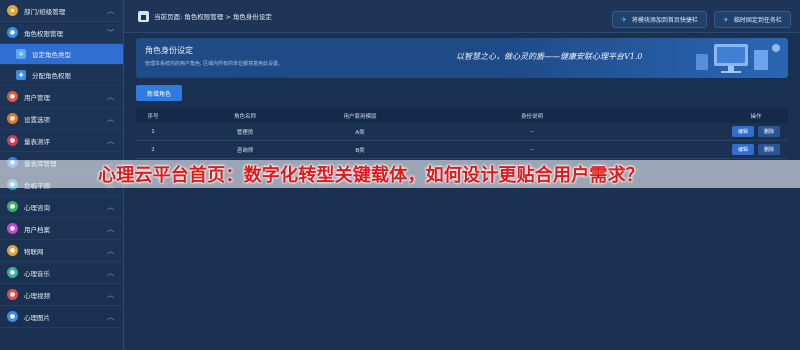  I want to click on gear-icon: ✲, so click(21, 54).